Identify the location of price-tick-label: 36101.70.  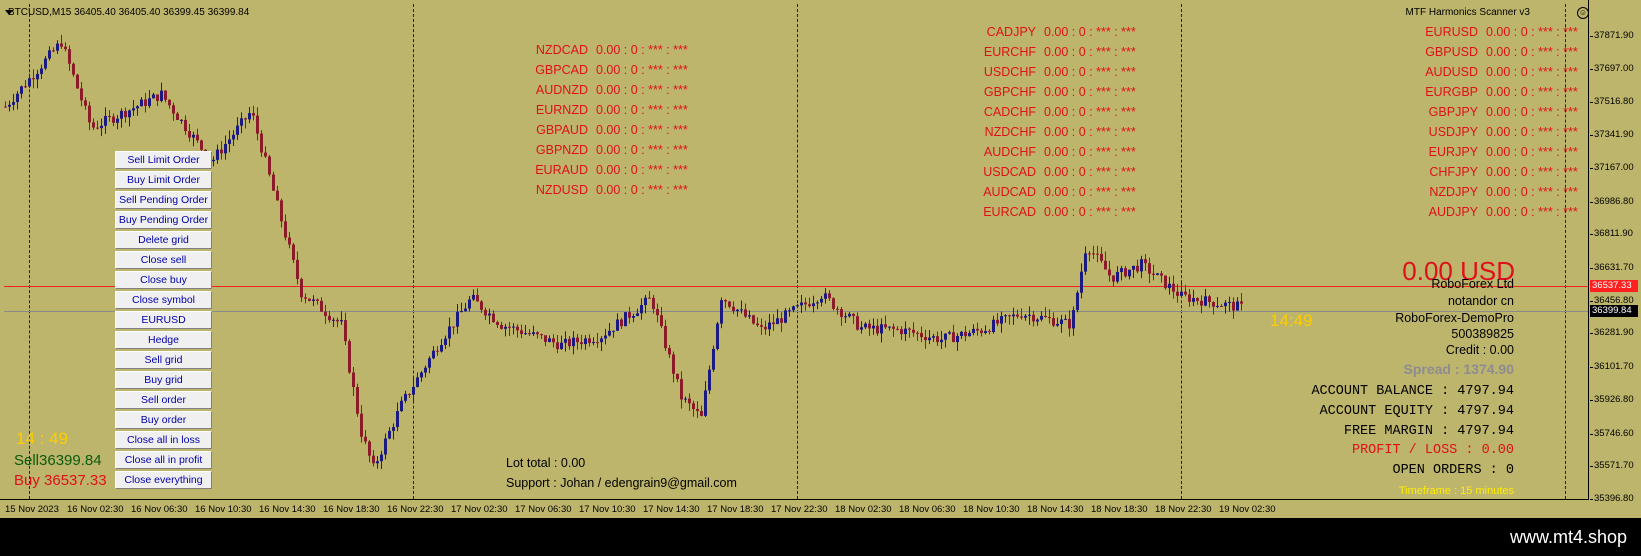
(1614, 367).